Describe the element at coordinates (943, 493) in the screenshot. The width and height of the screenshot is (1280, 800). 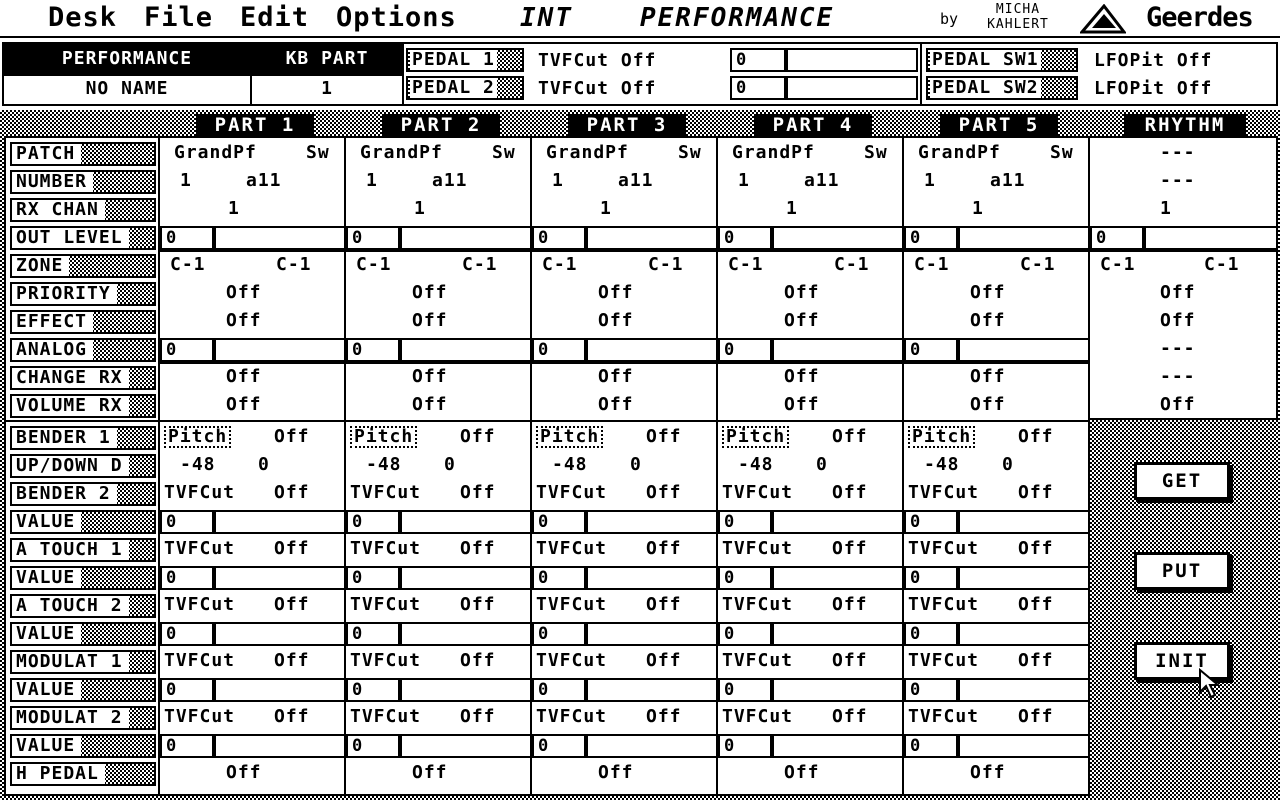
I see `part5-bender2-dest: TVFCut` at that location.